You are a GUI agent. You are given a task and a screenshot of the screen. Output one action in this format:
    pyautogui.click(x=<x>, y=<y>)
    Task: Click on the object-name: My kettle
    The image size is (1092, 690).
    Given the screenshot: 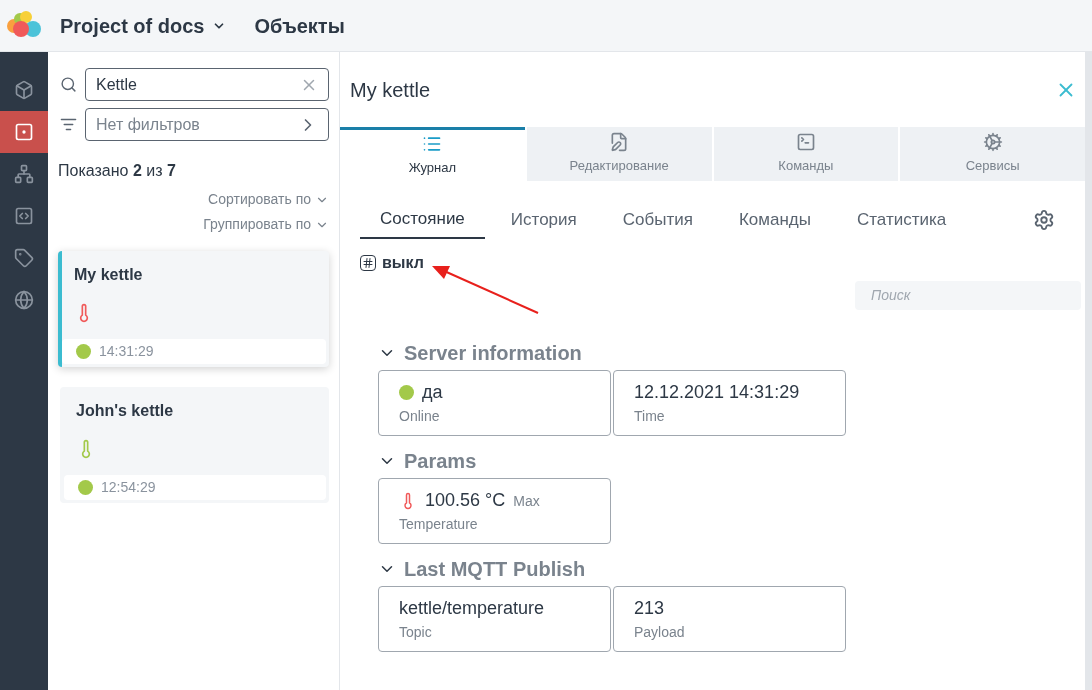 What is the action you would take?
    pyautogui.click(x=109, y=275)
    